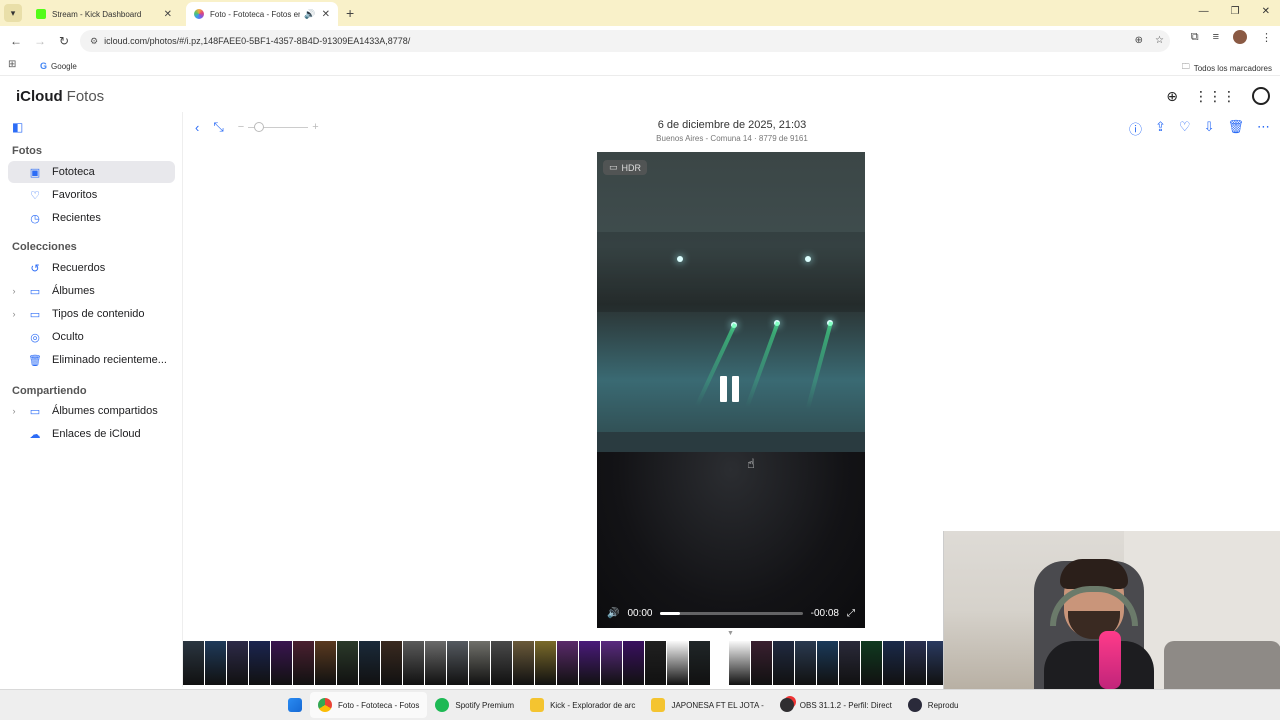 This screenshot has width=1280, height=720. Describe the element at coordinates (295, 705) in the screenshot. I see `start-button` at that location.